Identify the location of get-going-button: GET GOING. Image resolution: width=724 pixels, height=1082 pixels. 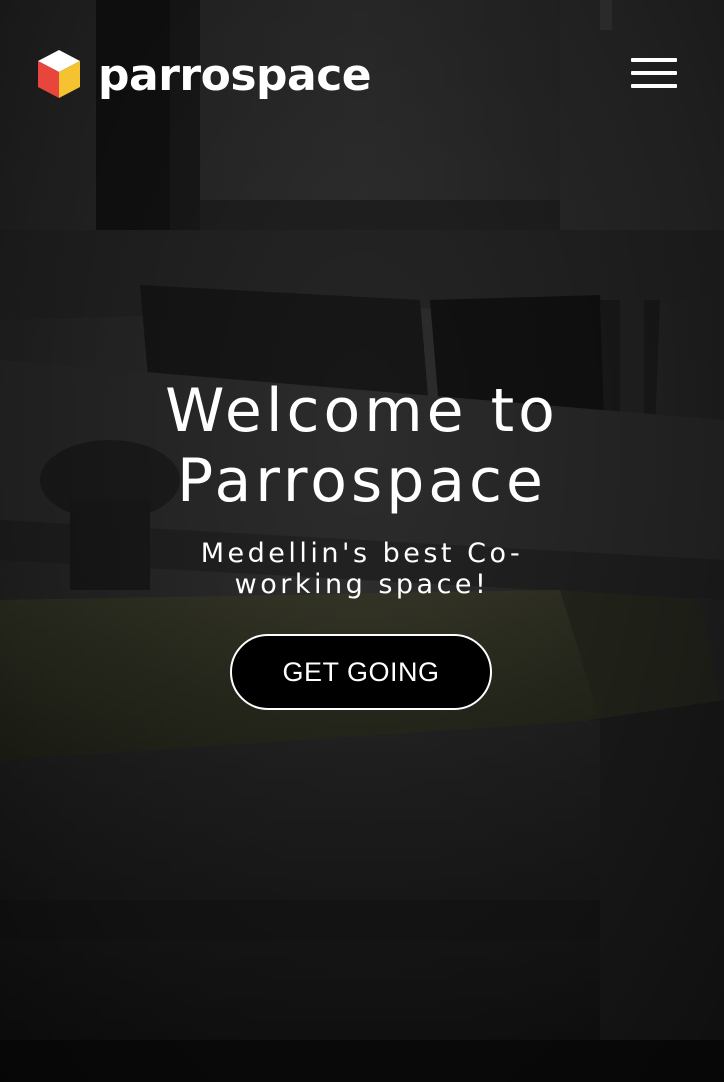
(361, 672).